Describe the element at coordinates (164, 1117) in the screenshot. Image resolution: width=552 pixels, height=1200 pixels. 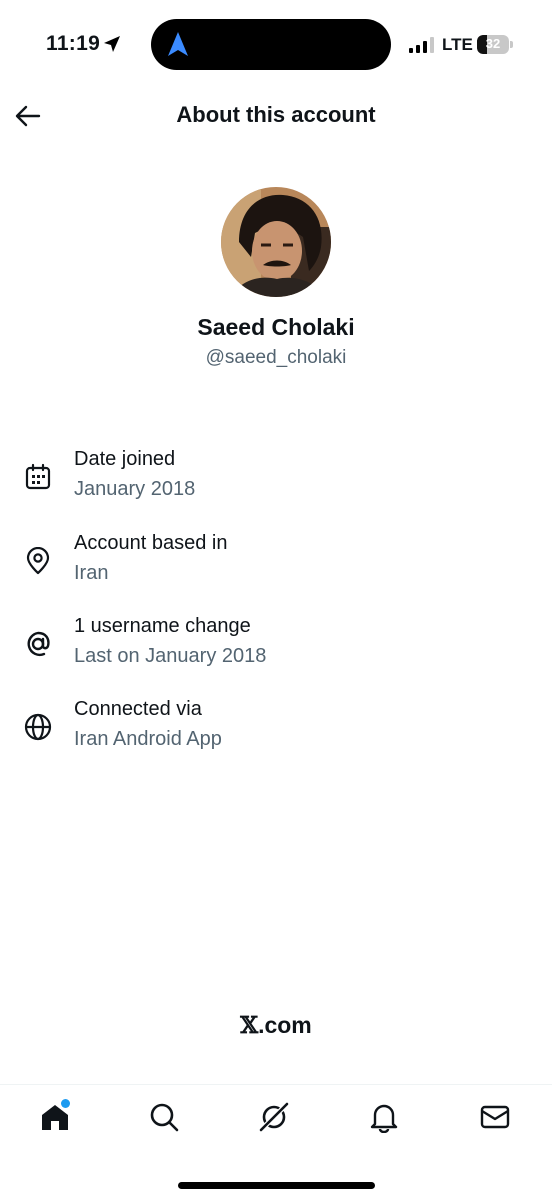
I see `search-icon` at that location.